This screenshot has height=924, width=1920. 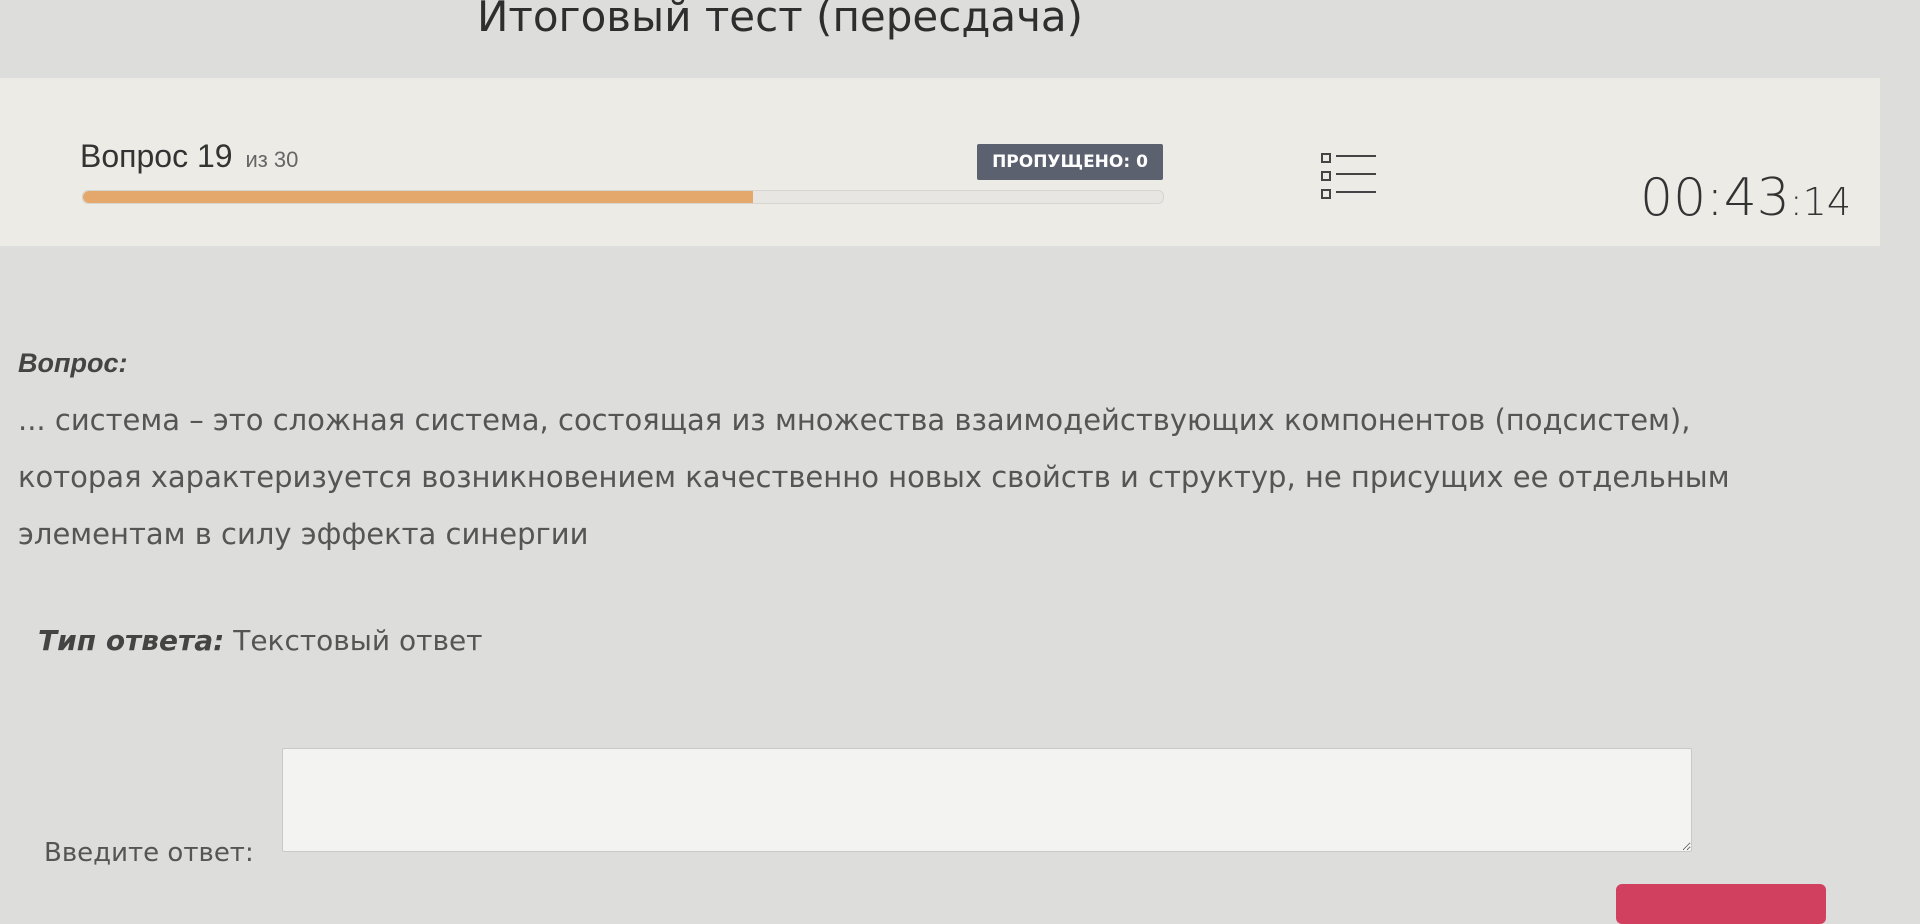 I want to click on progress-fill, so click(x=418, y=197).